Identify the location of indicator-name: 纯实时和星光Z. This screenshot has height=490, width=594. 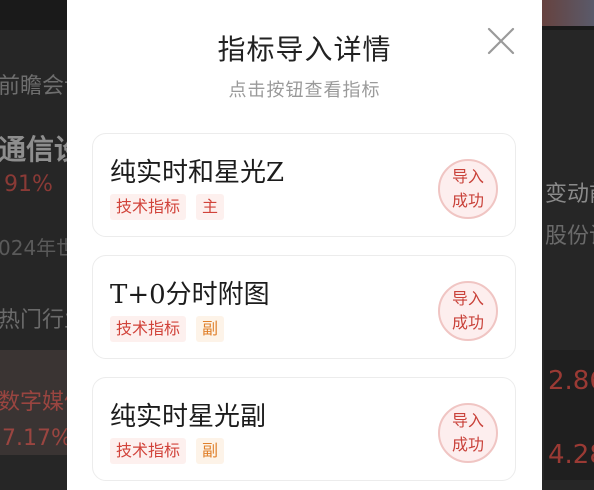
(197, 173).